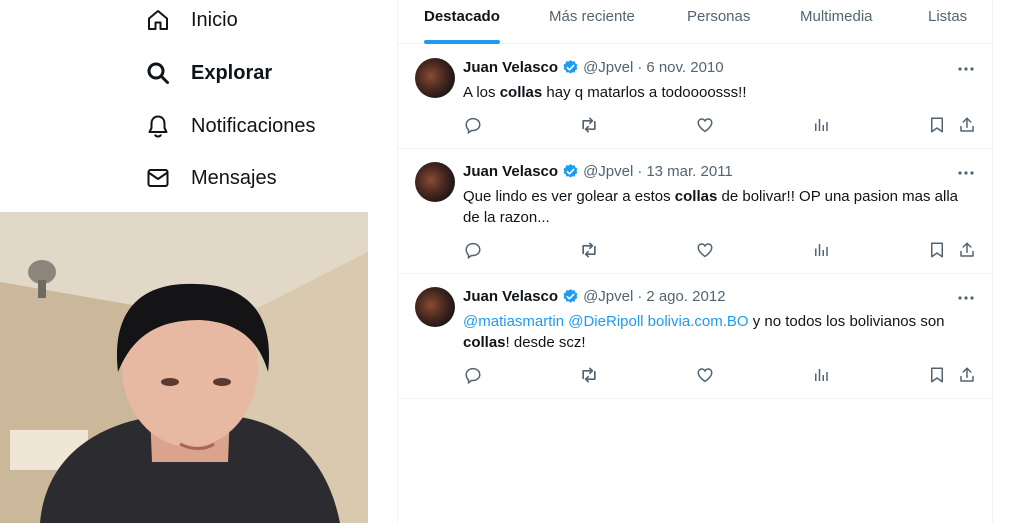 The height and width of the screenshot is (523, 1024). I want to click on tab-listas: Listas, so click(947, 22).